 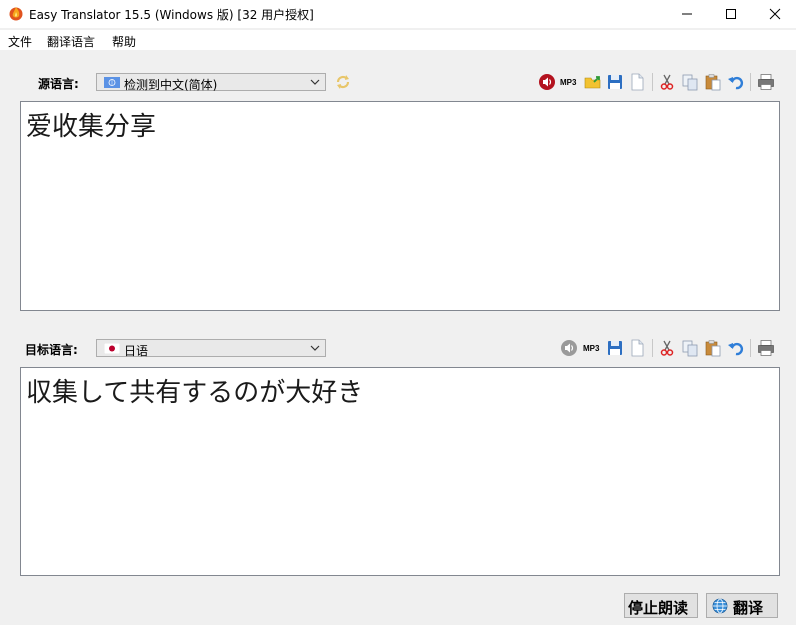 I want to click on source-language-label: 源语言:, so click(x=58, y=84).